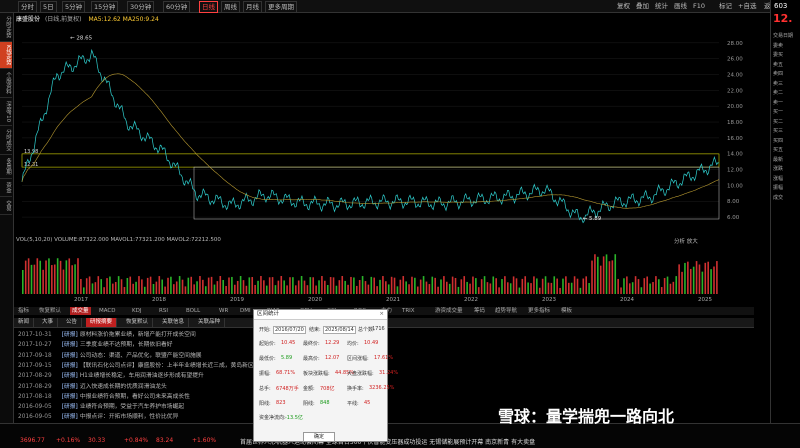  What do you see at coordinates (136, 311) in the screenshot?
I see `indicator-tab: KDJ` at bounding box center [136, 311].